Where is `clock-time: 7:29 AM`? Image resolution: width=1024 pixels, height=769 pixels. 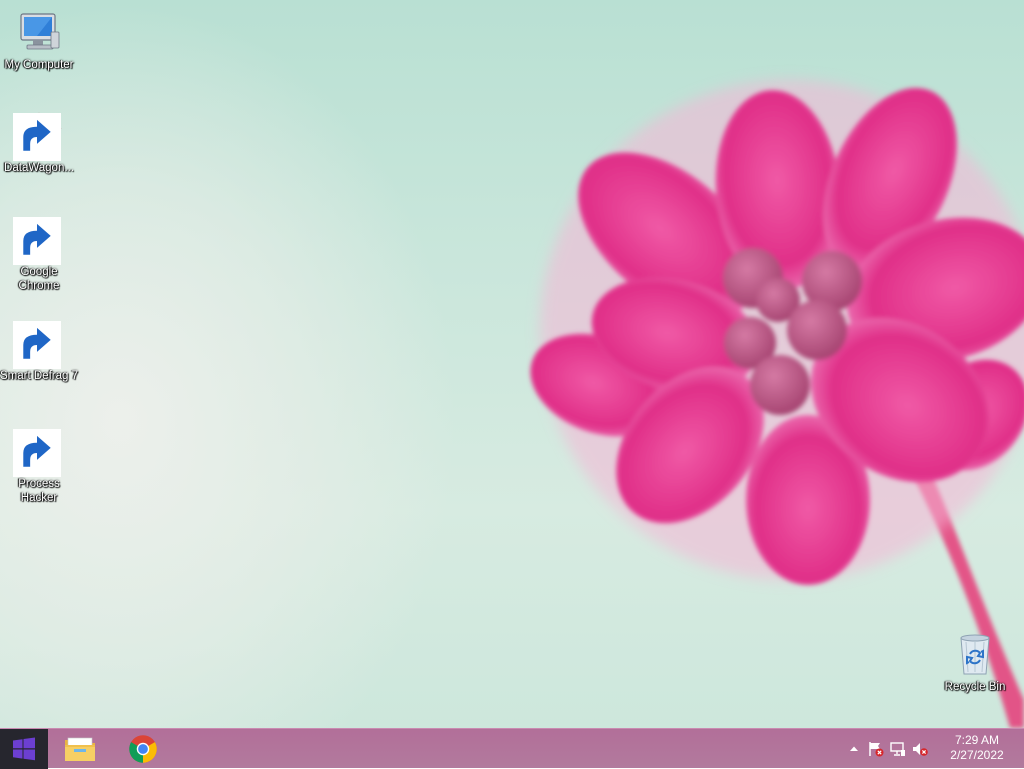 clock-time: 7:29 AM is located at coordinates (977, 740).